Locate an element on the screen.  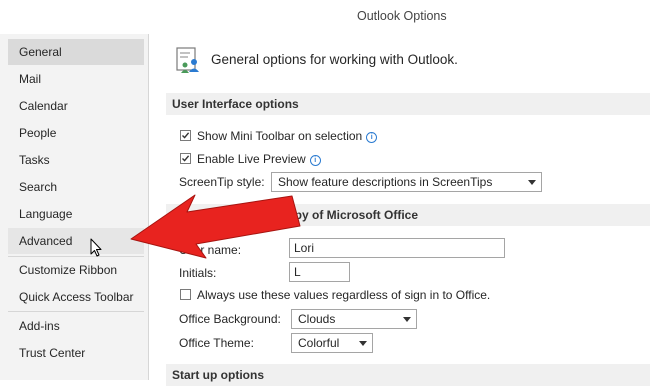
live-preview-row: Enable Live Preview i is located at coordinates (259, 159).